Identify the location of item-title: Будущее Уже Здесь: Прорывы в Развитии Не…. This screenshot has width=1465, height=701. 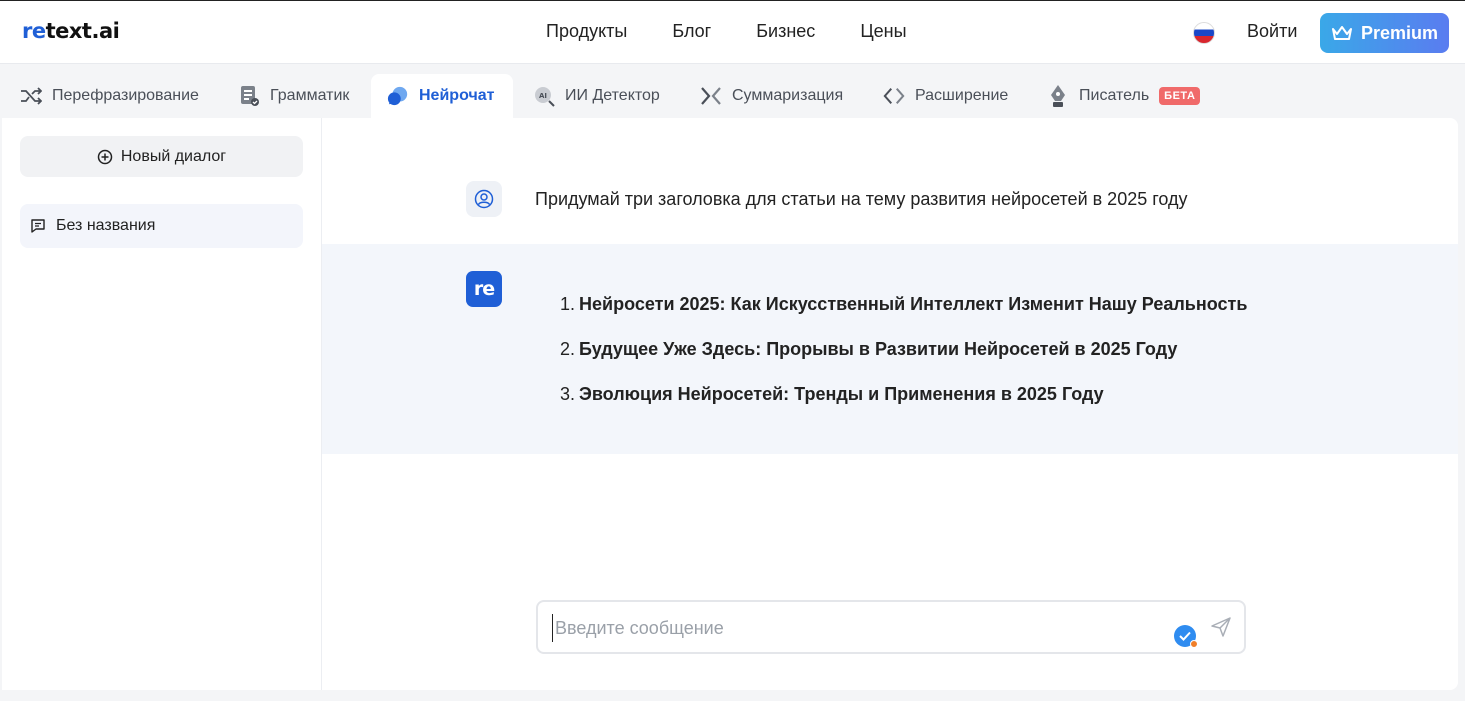
(878, 349).